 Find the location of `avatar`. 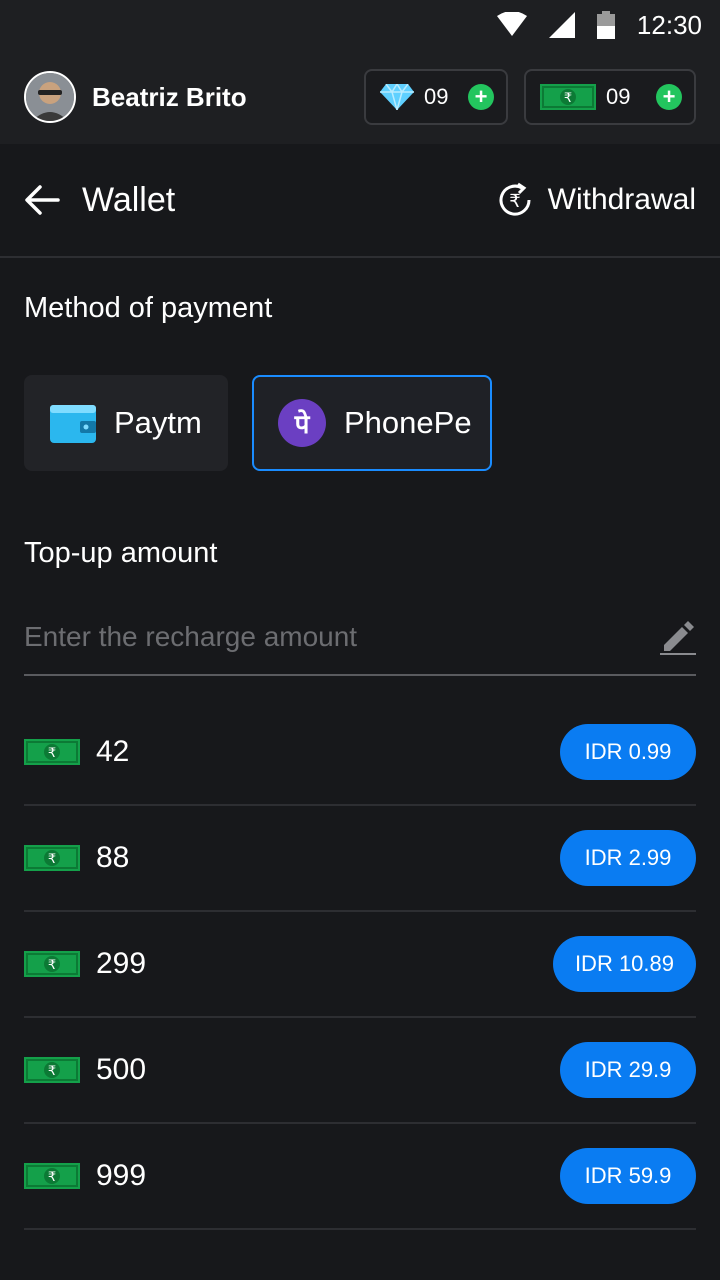

avatar is located at coordinates (50, 97).